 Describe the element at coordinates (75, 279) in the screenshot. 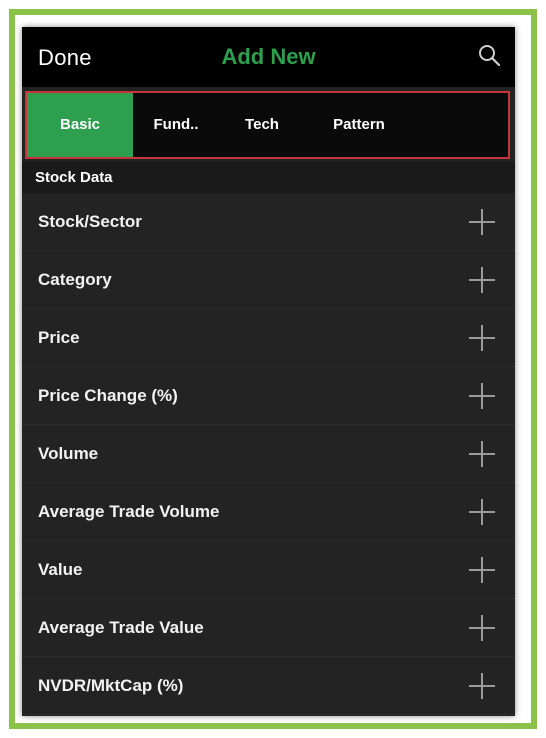

I see `list-item-label: Category` at that location.